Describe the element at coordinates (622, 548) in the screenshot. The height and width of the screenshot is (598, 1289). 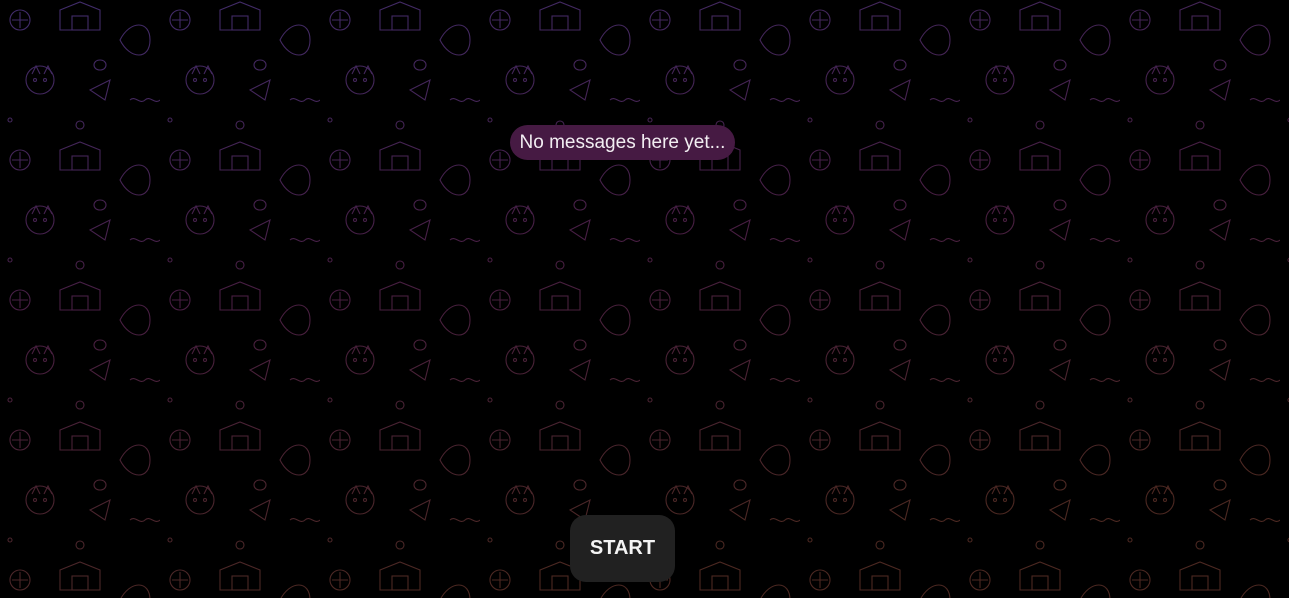
I see `start-button: START` at that location.